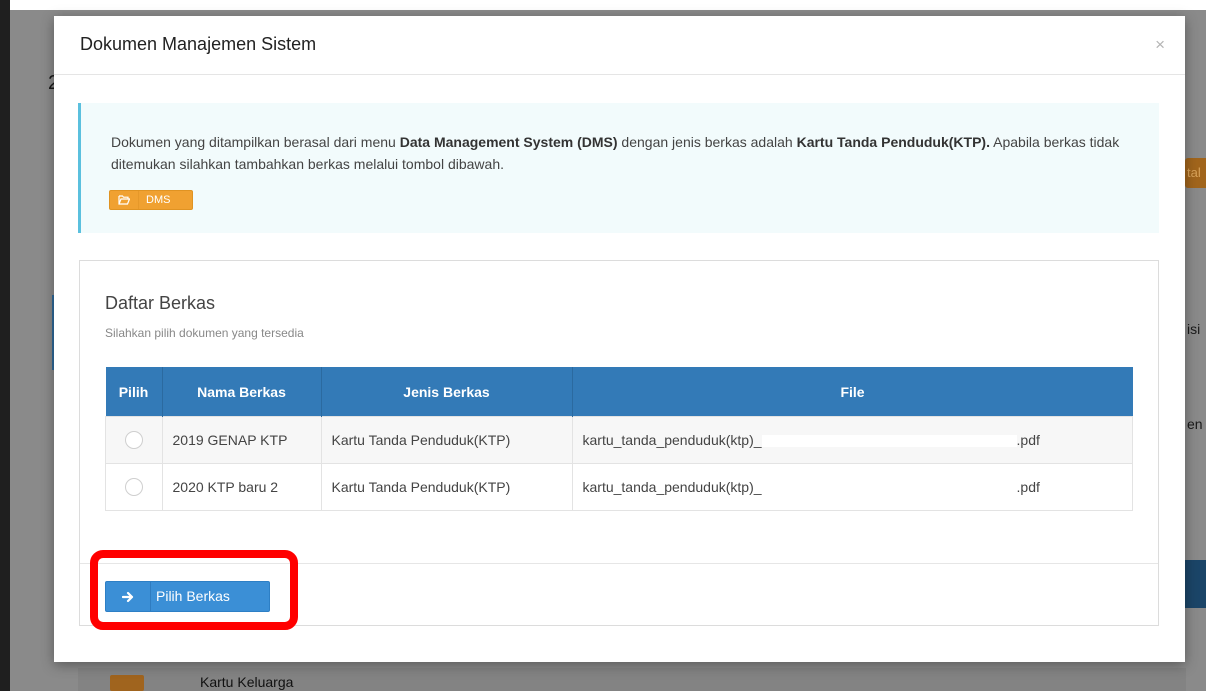  What do you see at coordinates (1194, 329) in the screenshot?
I see `background-text-right-1: isi` at bounding box center [1194, 329].